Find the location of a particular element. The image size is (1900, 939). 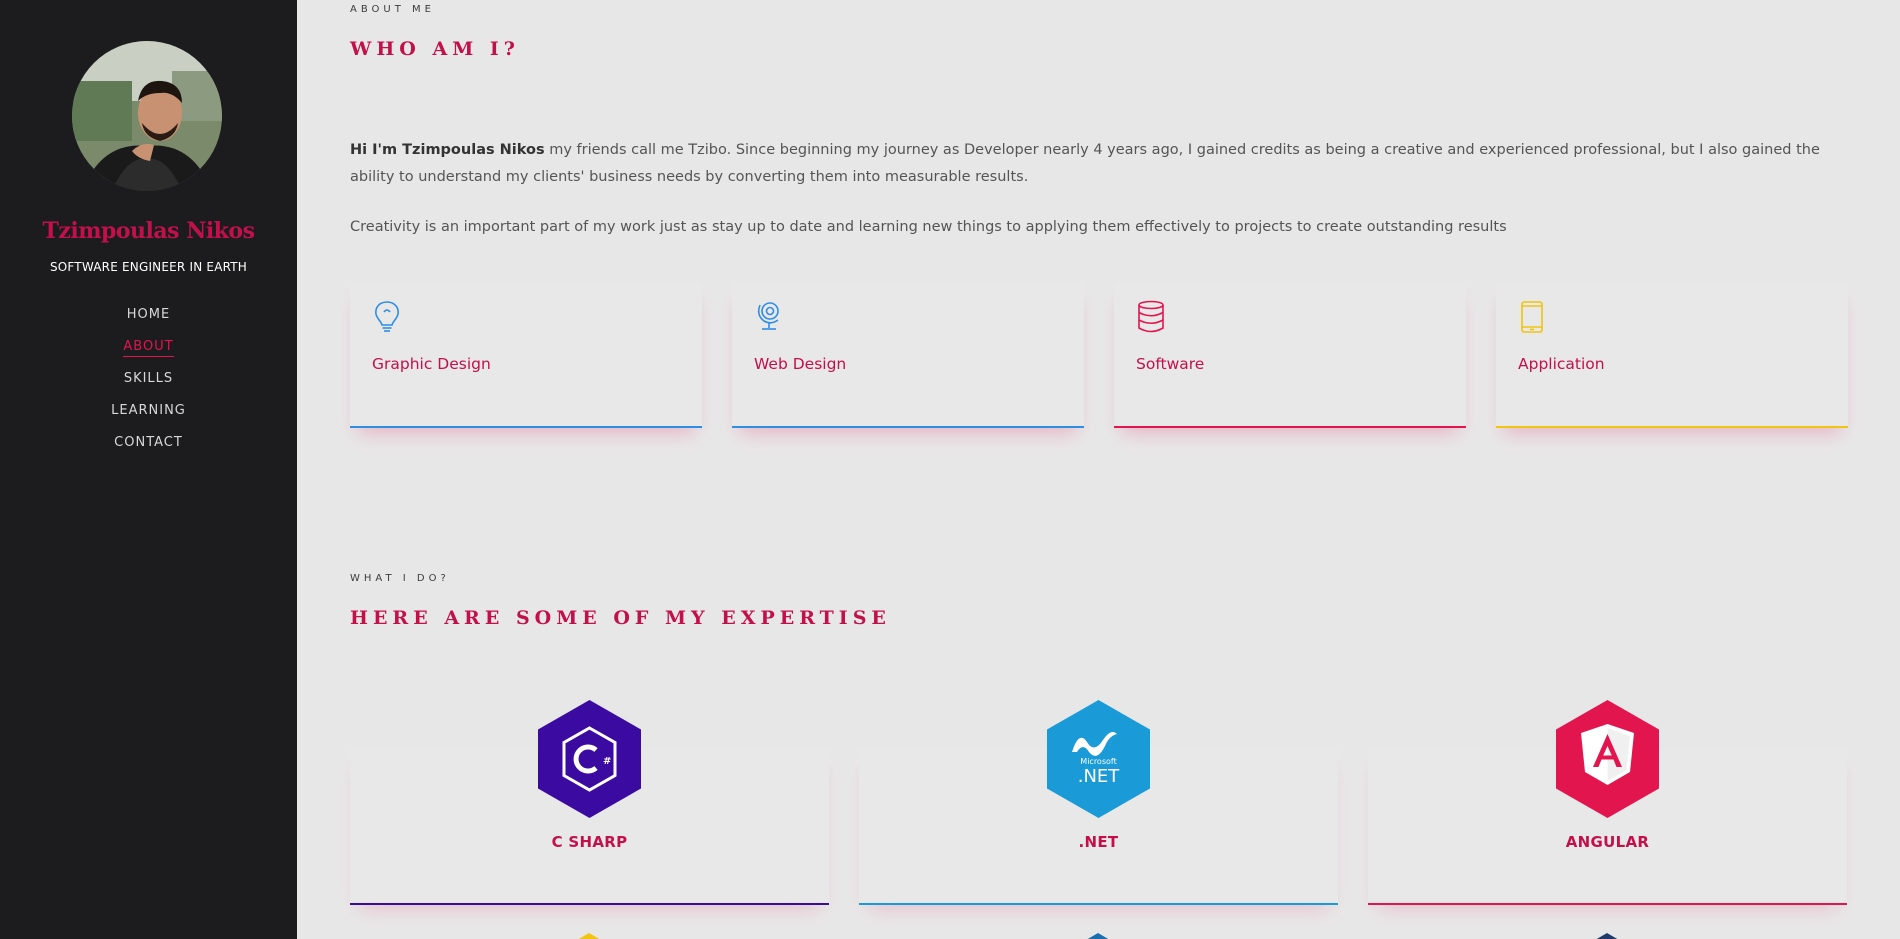

nav-label: SKILLS is located at coordinates (148, 379).